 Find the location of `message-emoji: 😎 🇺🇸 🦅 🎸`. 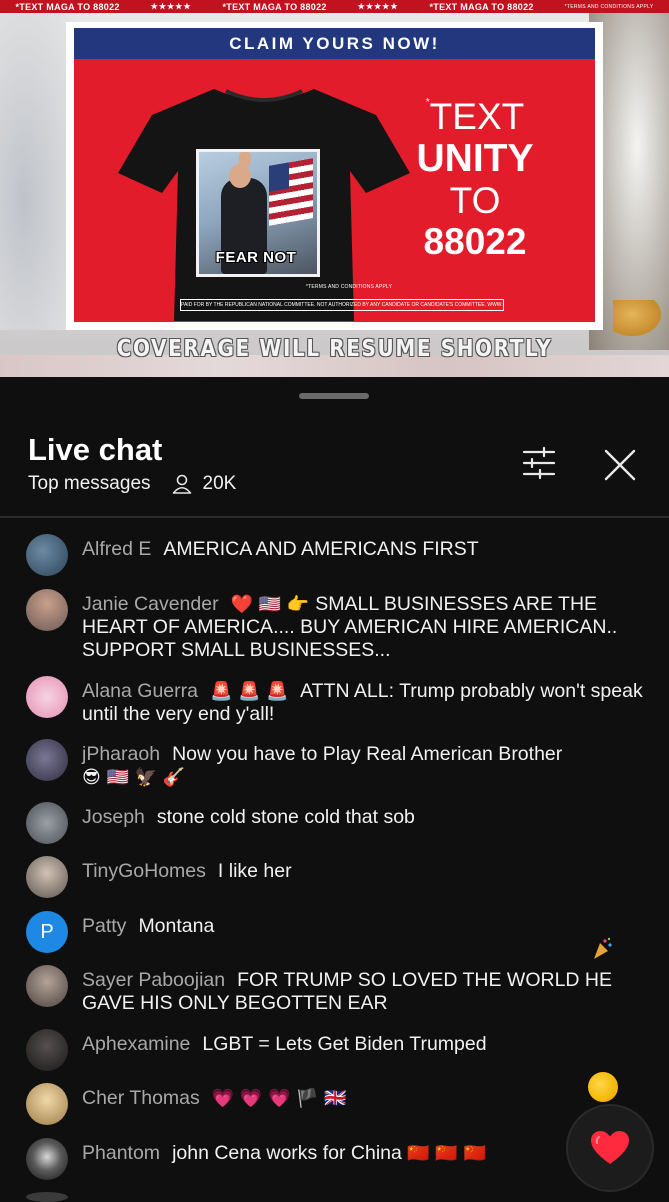

message-emoji: 😎 🇺🇸 🦅 🎸 is located at coordinates (134, 777).